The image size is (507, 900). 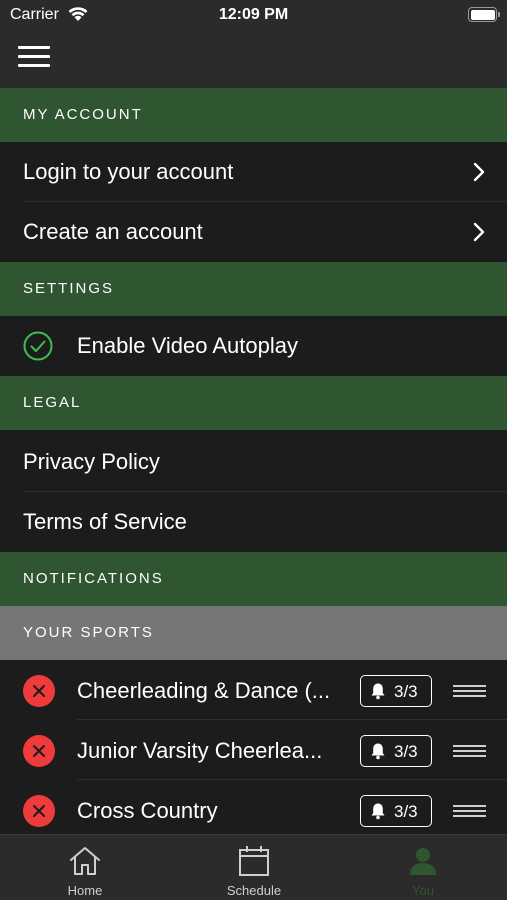 What do you see at coordinates (69, 288) in the screenshot?
I see `section-label: SETTINGS` at bounding box center [69, 288].